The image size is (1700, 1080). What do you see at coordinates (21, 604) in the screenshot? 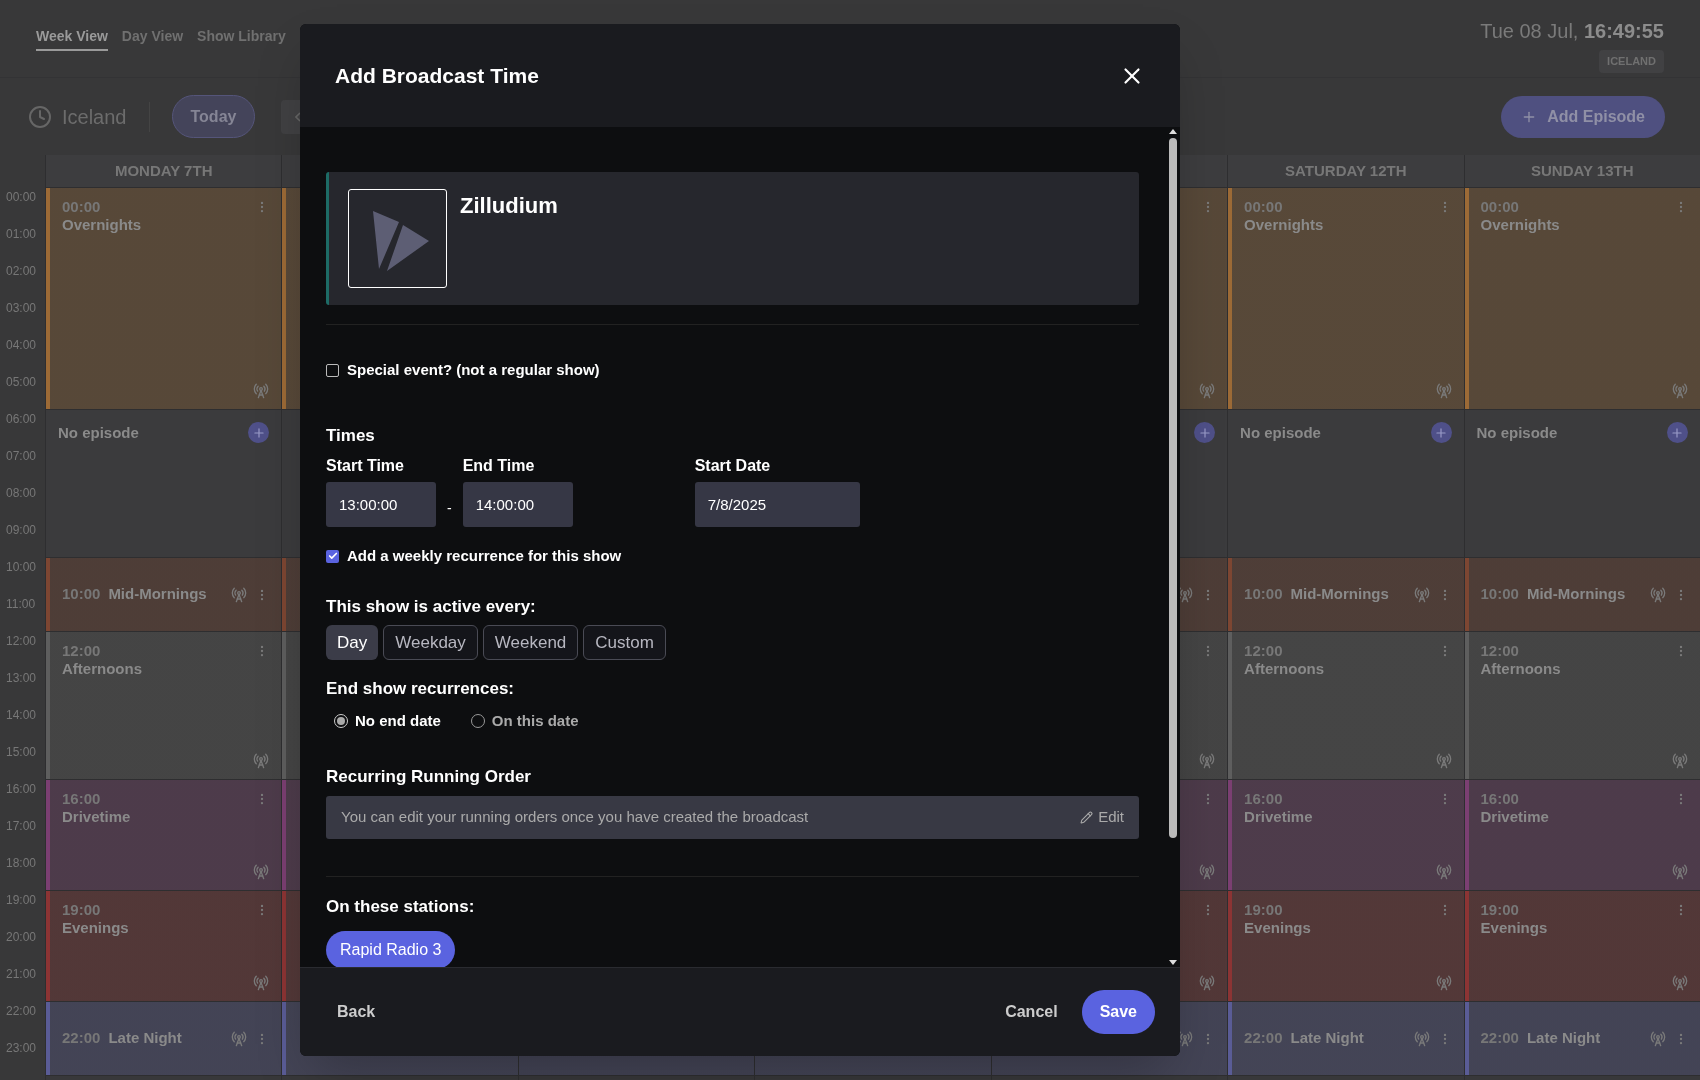
I see `hour-label: 11:00` at bounding box center [21, 604].